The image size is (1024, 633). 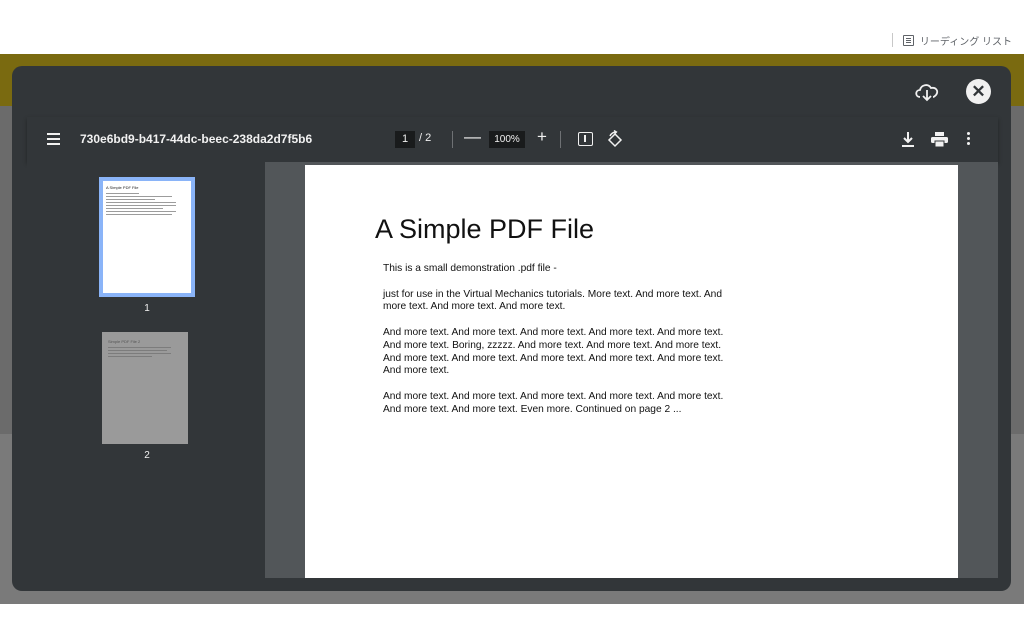 What do you see at coordinates (425, 138) in the screenshot?
I see `page-total: / 2` at bounding box center [425, 138].